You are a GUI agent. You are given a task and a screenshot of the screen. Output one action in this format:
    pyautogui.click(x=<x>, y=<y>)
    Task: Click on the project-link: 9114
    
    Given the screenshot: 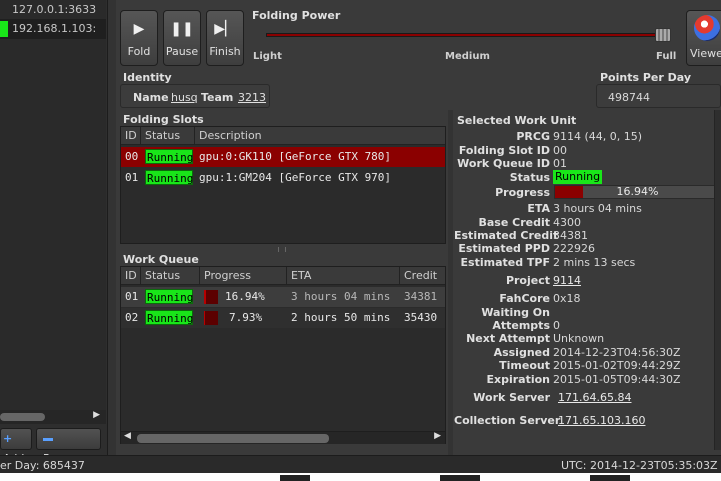 What is the action you would take?
    pyautogui.click(x=567, y=280)
    